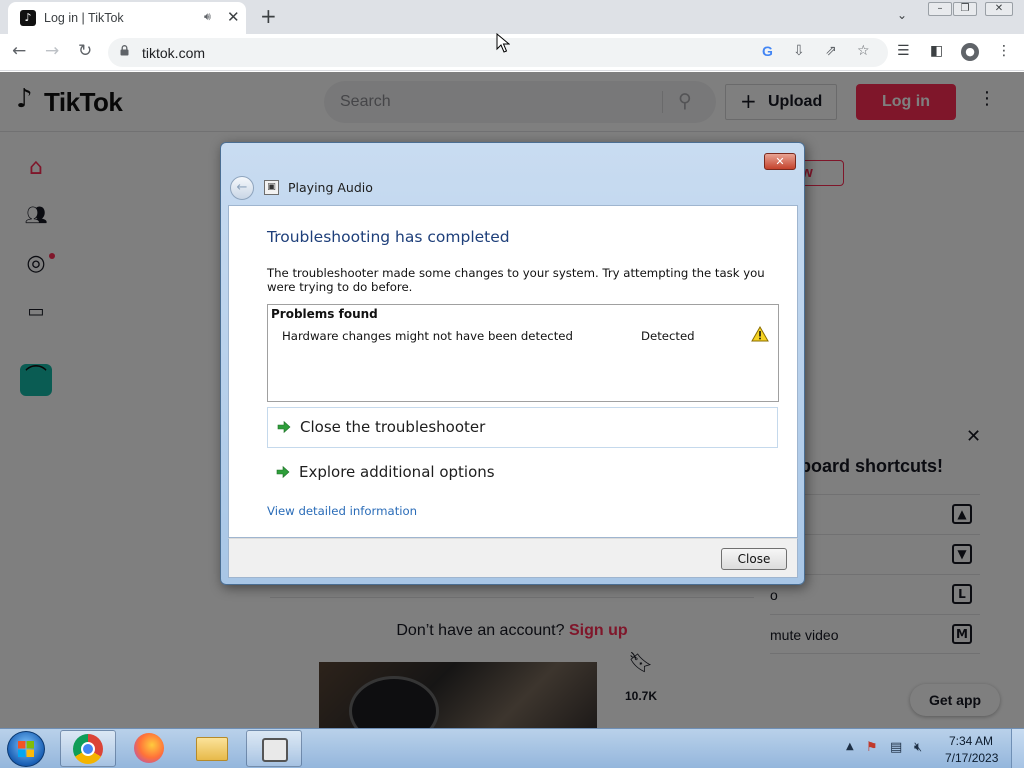  What do you see at coordinates (207, 17) in the screenshot?
I see `speaker-icon: 🔊︎` at bounding box center [207, 17].